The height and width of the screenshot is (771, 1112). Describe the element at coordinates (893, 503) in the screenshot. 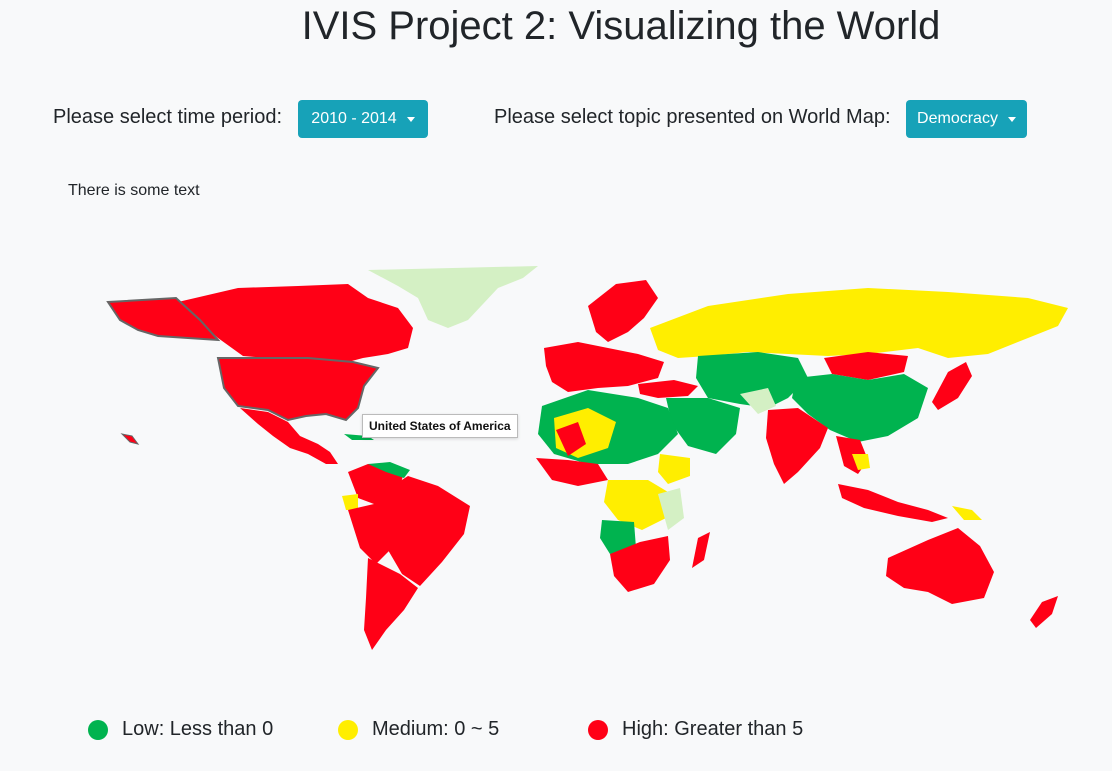

I see `country-indonesia` at that location.